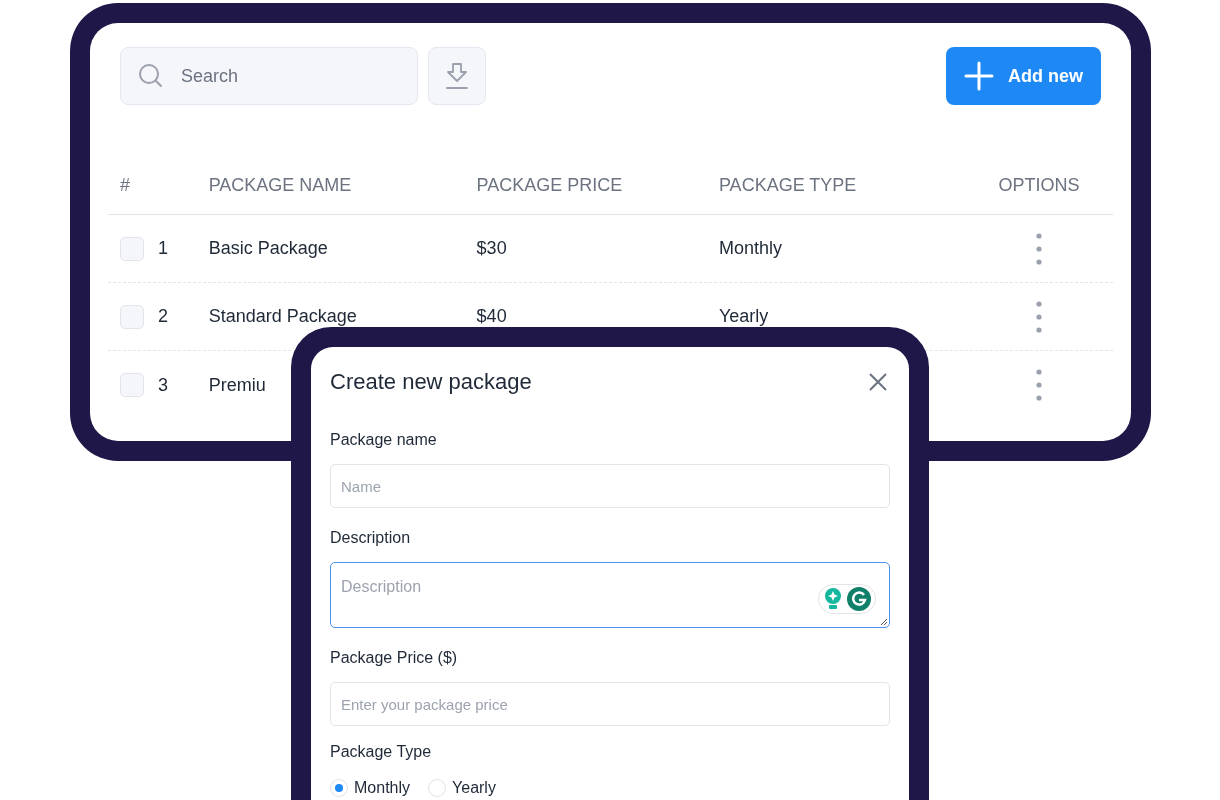  Describe the element at coordinates (282, 316) in the screenshot. I see `package-name-cell: Standard Package` at that location.